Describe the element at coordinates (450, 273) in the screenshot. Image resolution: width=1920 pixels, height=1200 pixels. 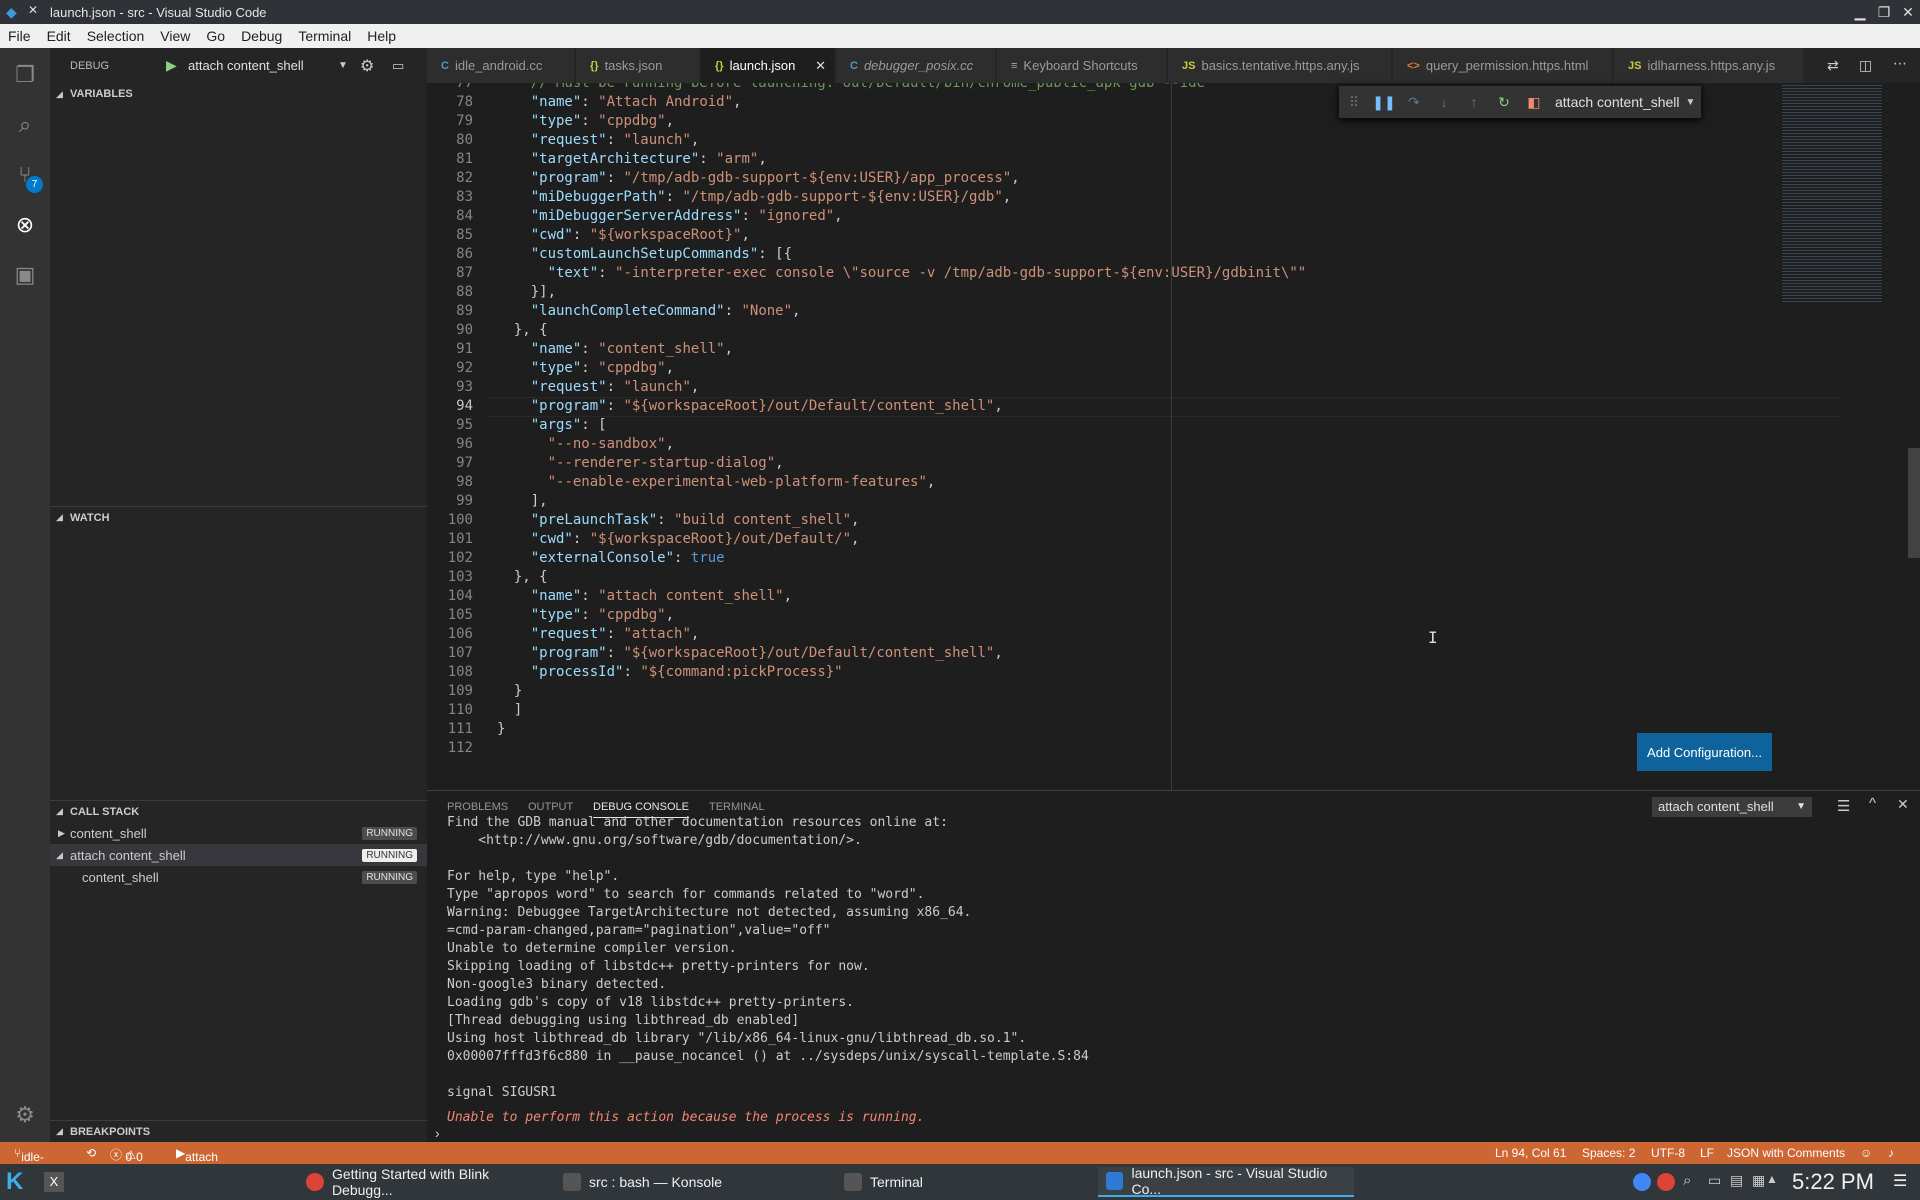
I see `line-number: 87` at that location.